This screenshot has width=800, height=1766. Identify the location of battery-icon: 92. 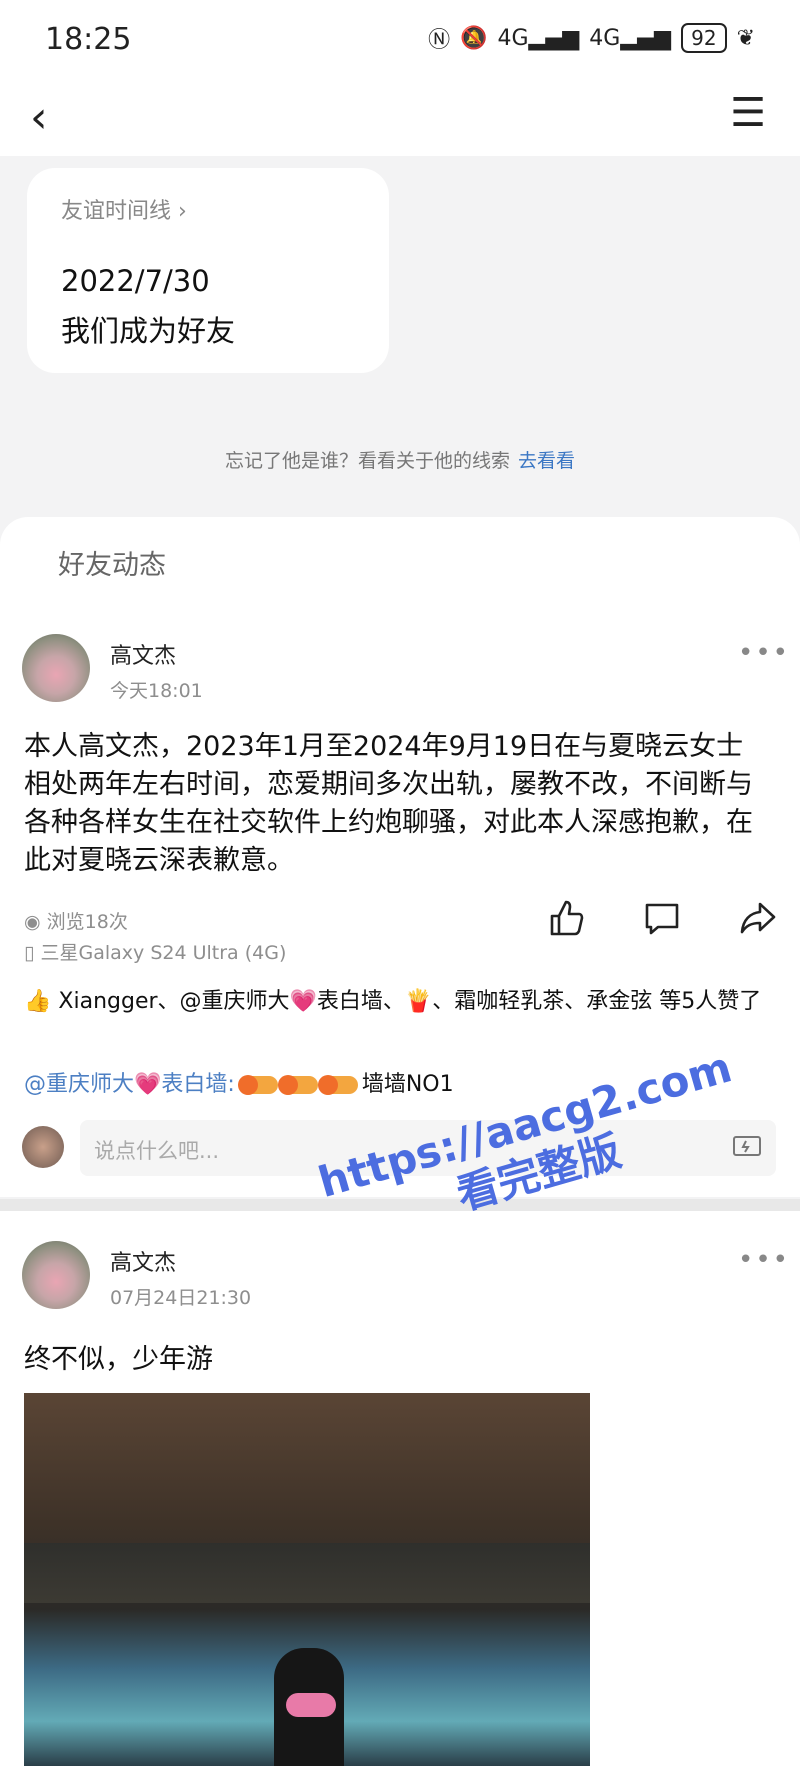
(704, 38).